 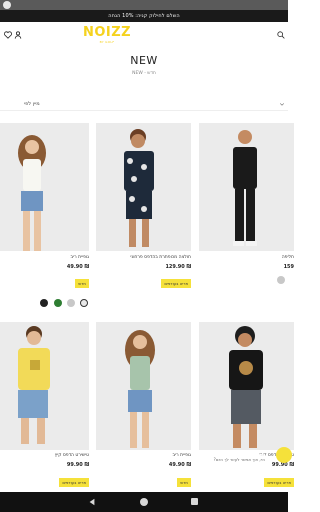 What do you see at coordinates (144, 60) in the screenshot?
I see `page-title: NEW` at bounding box center [144, 60].